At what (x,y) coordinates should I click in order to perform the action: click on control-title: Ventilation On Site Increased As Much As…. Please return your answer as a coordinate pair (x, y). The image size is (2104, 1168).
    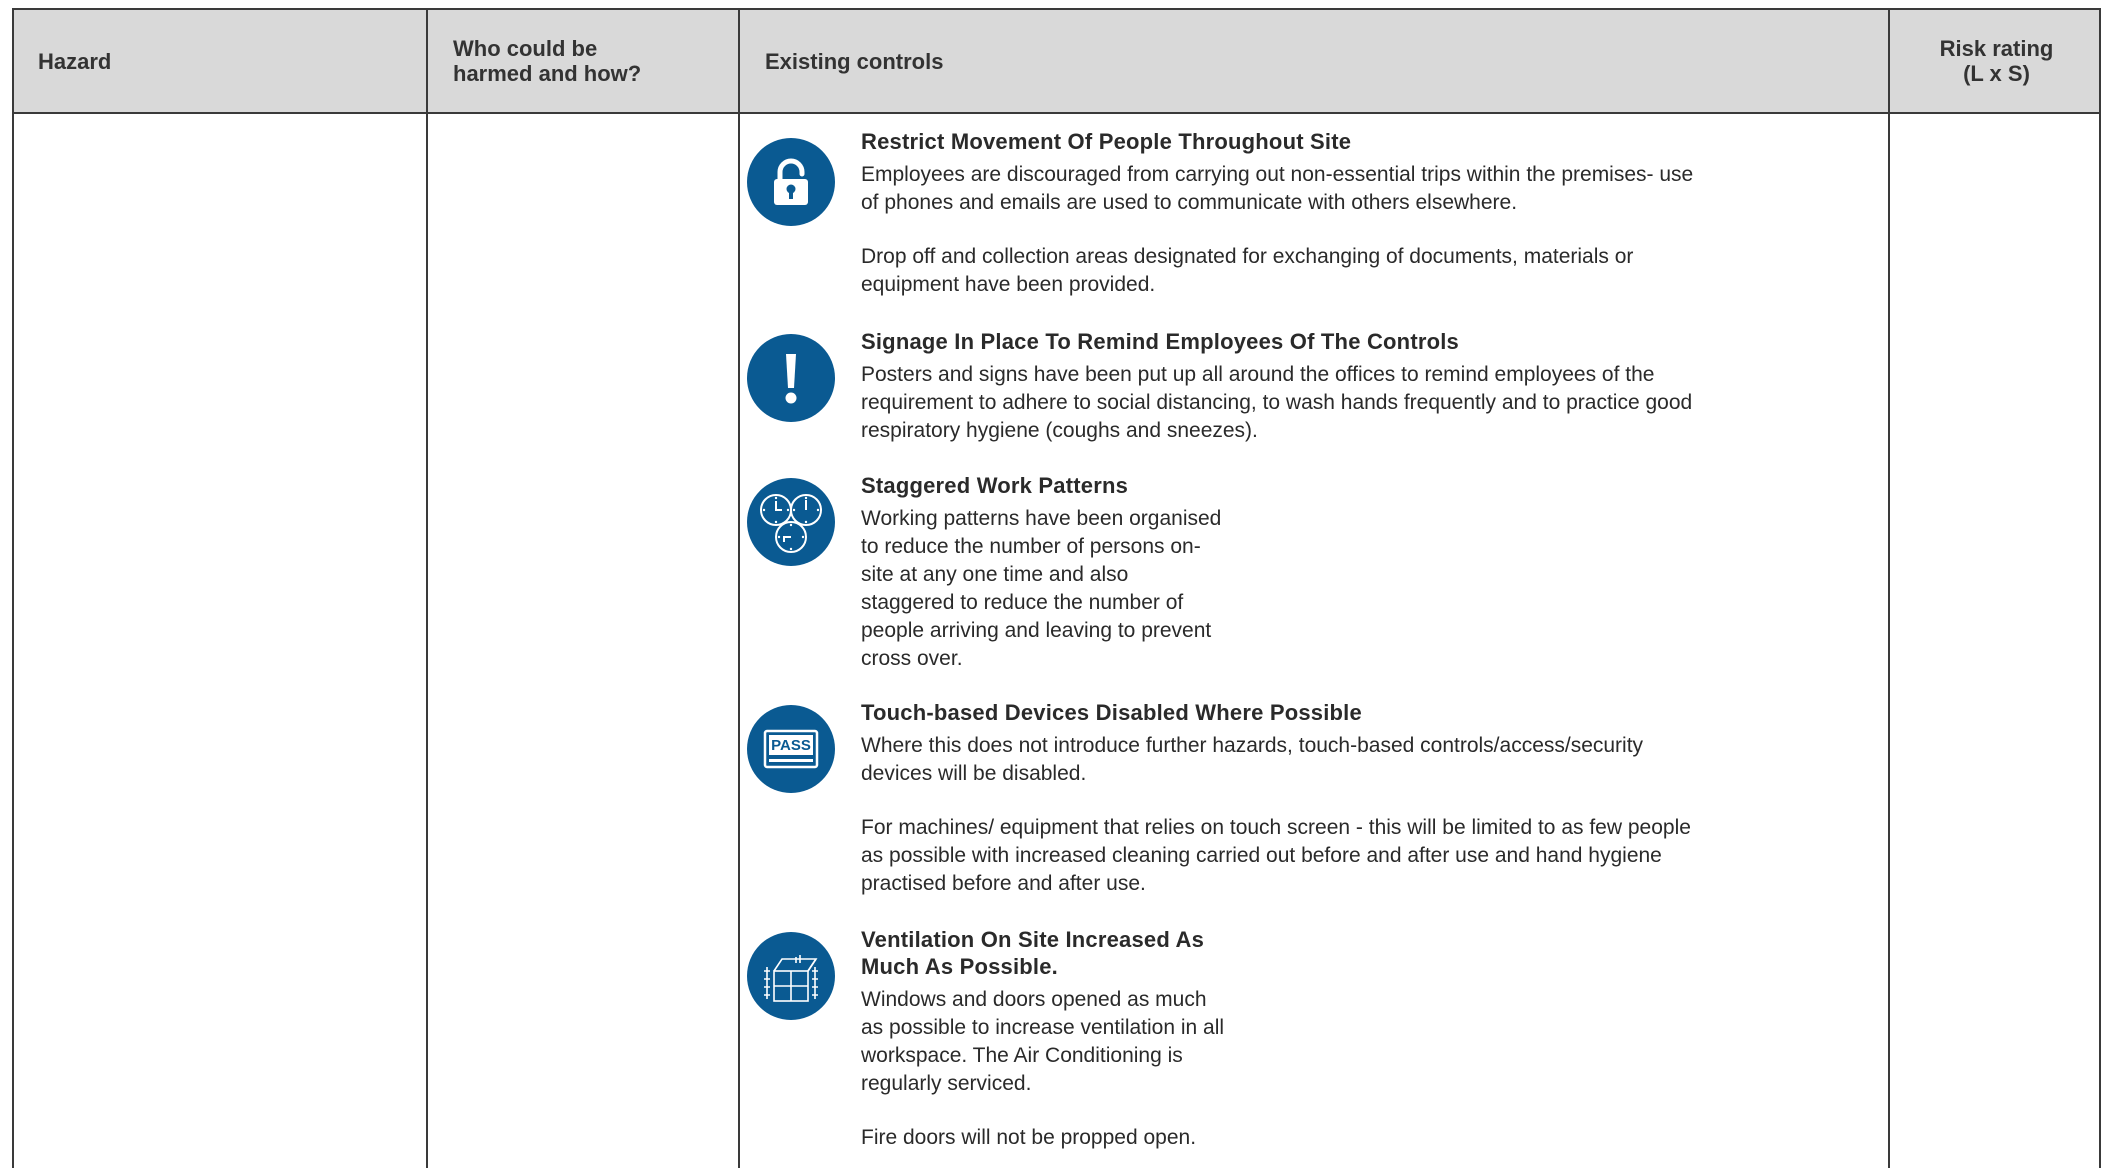
    Looking at the image, I should click on (1042, 953).